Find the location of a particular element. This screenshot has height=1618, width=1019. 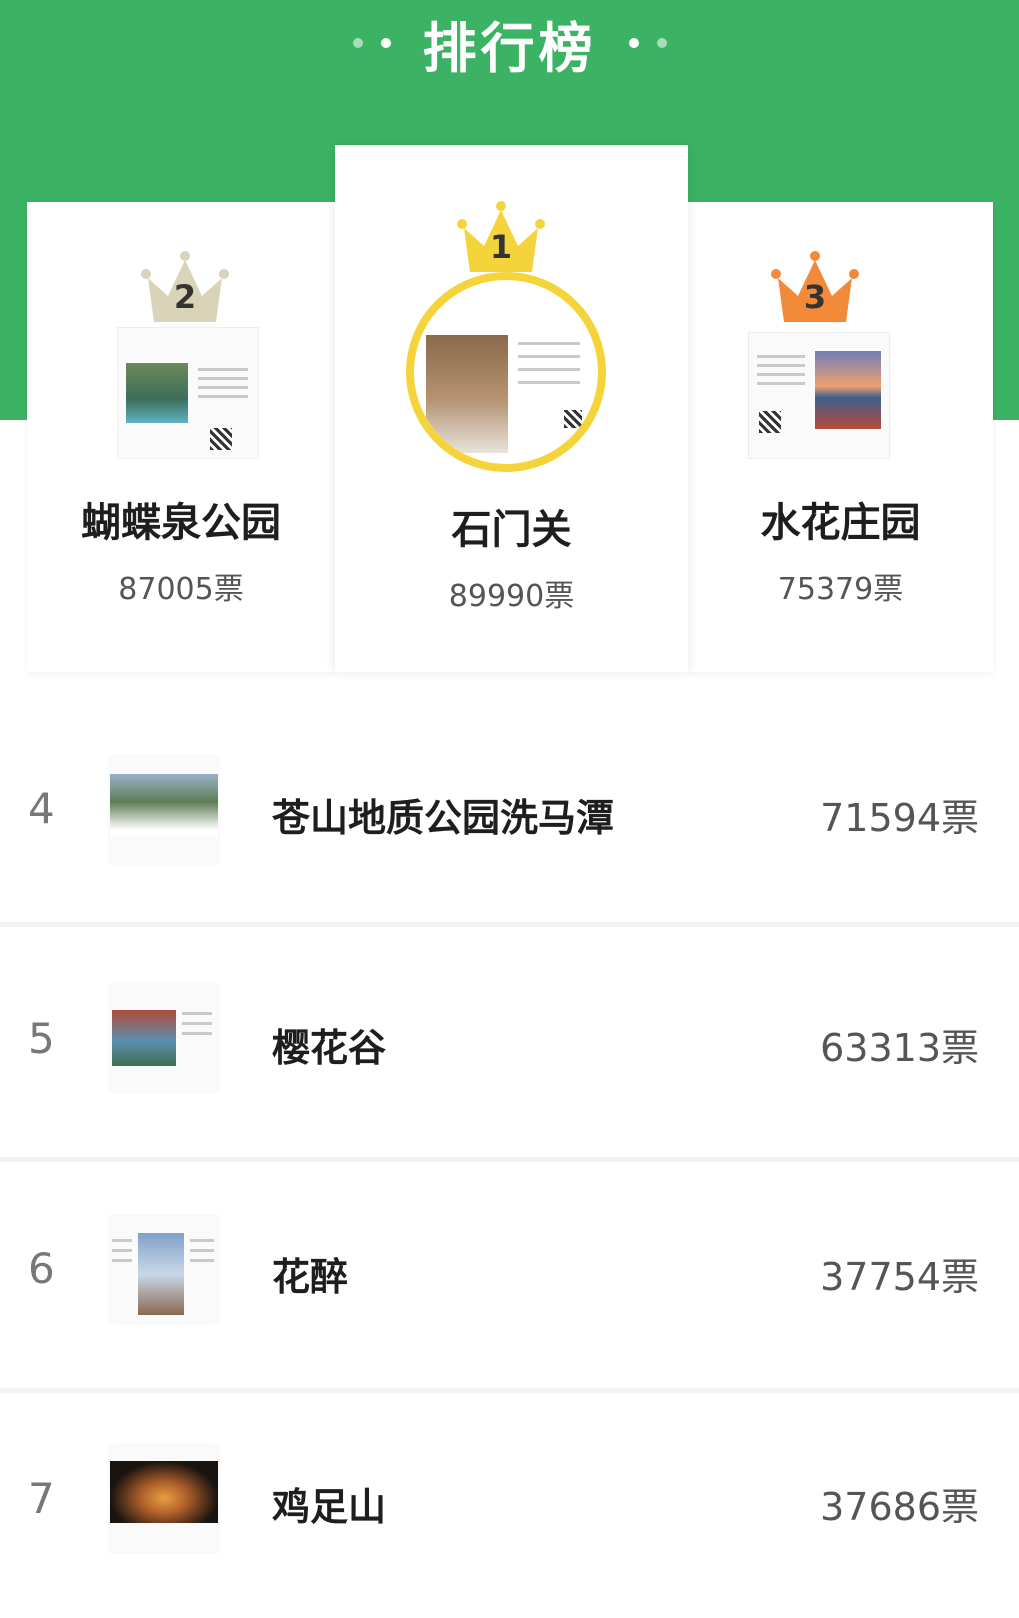

list-votes: 37686票 is located at coordinates (899, 1507).